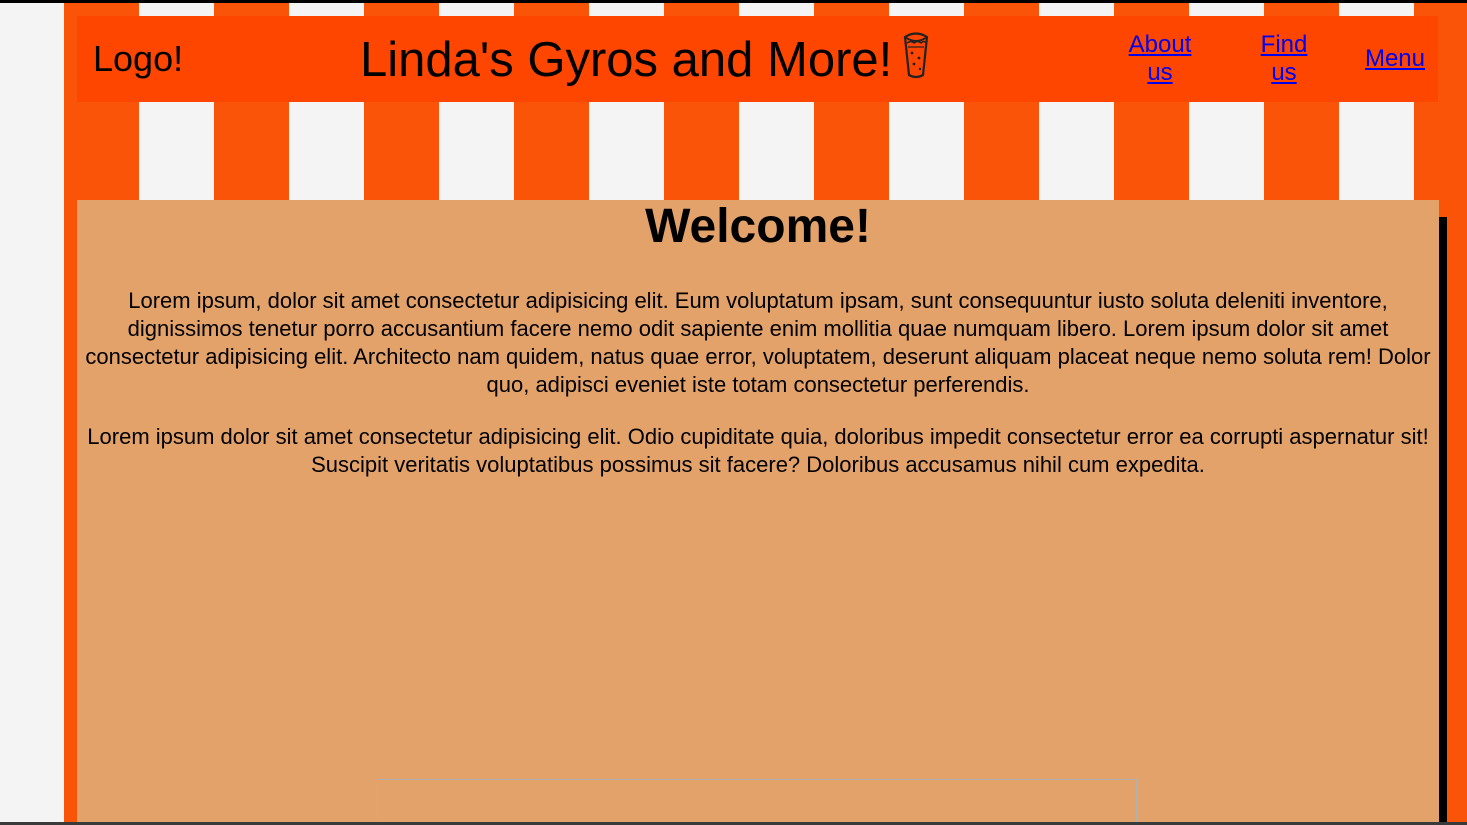  Describe the element at coordinates (1395, 59) in the screenshot. I see `nav-menu-link: Menu` at that location.